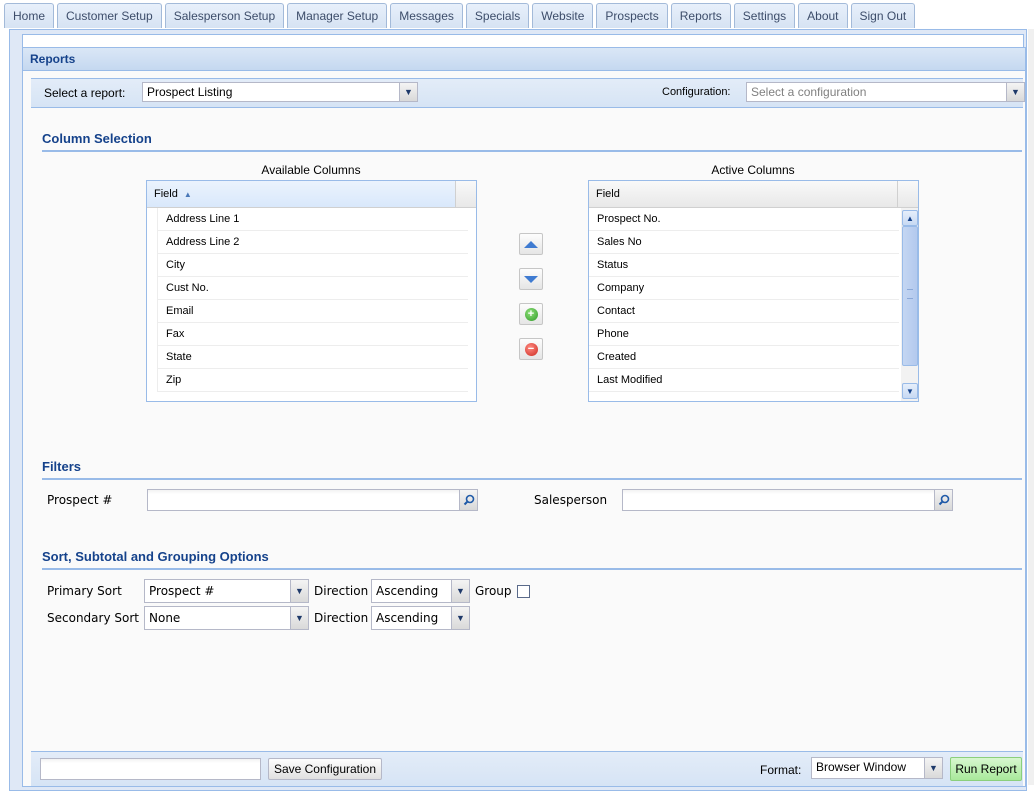 The width and height of the screenshot is (1034, 791). I want to click on add-column-button: +, so click(531, 314).